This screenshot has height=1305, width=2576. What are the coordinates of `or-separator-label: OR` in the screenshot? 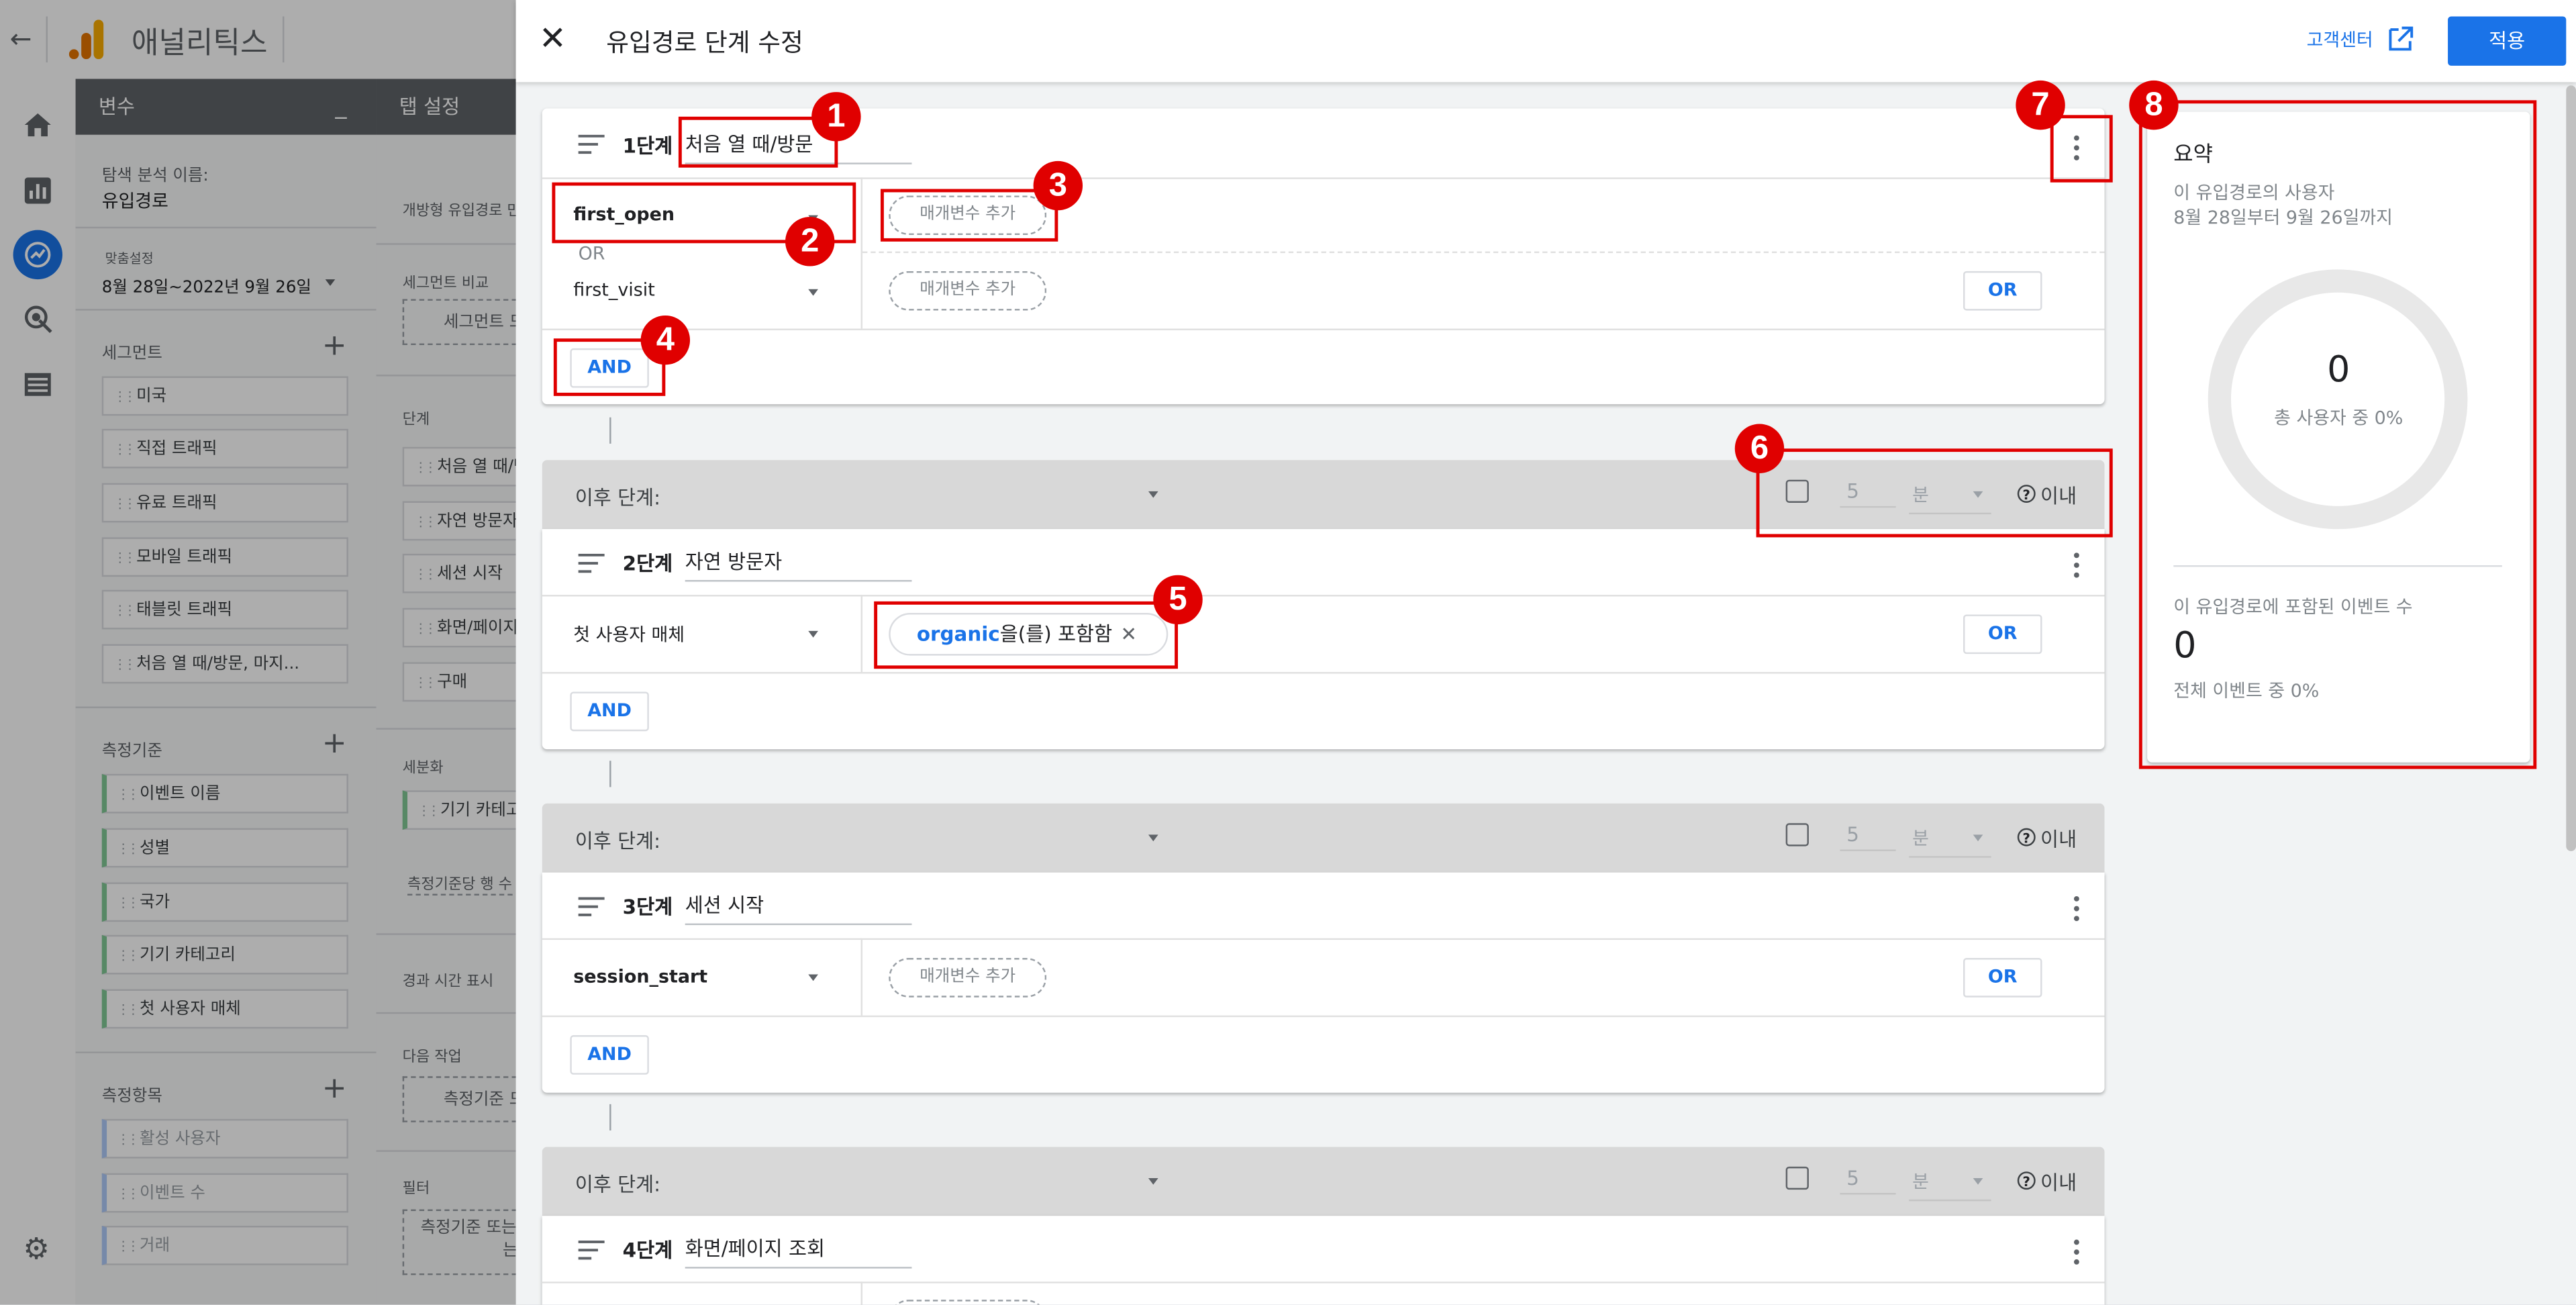 It's located at (591, 254).